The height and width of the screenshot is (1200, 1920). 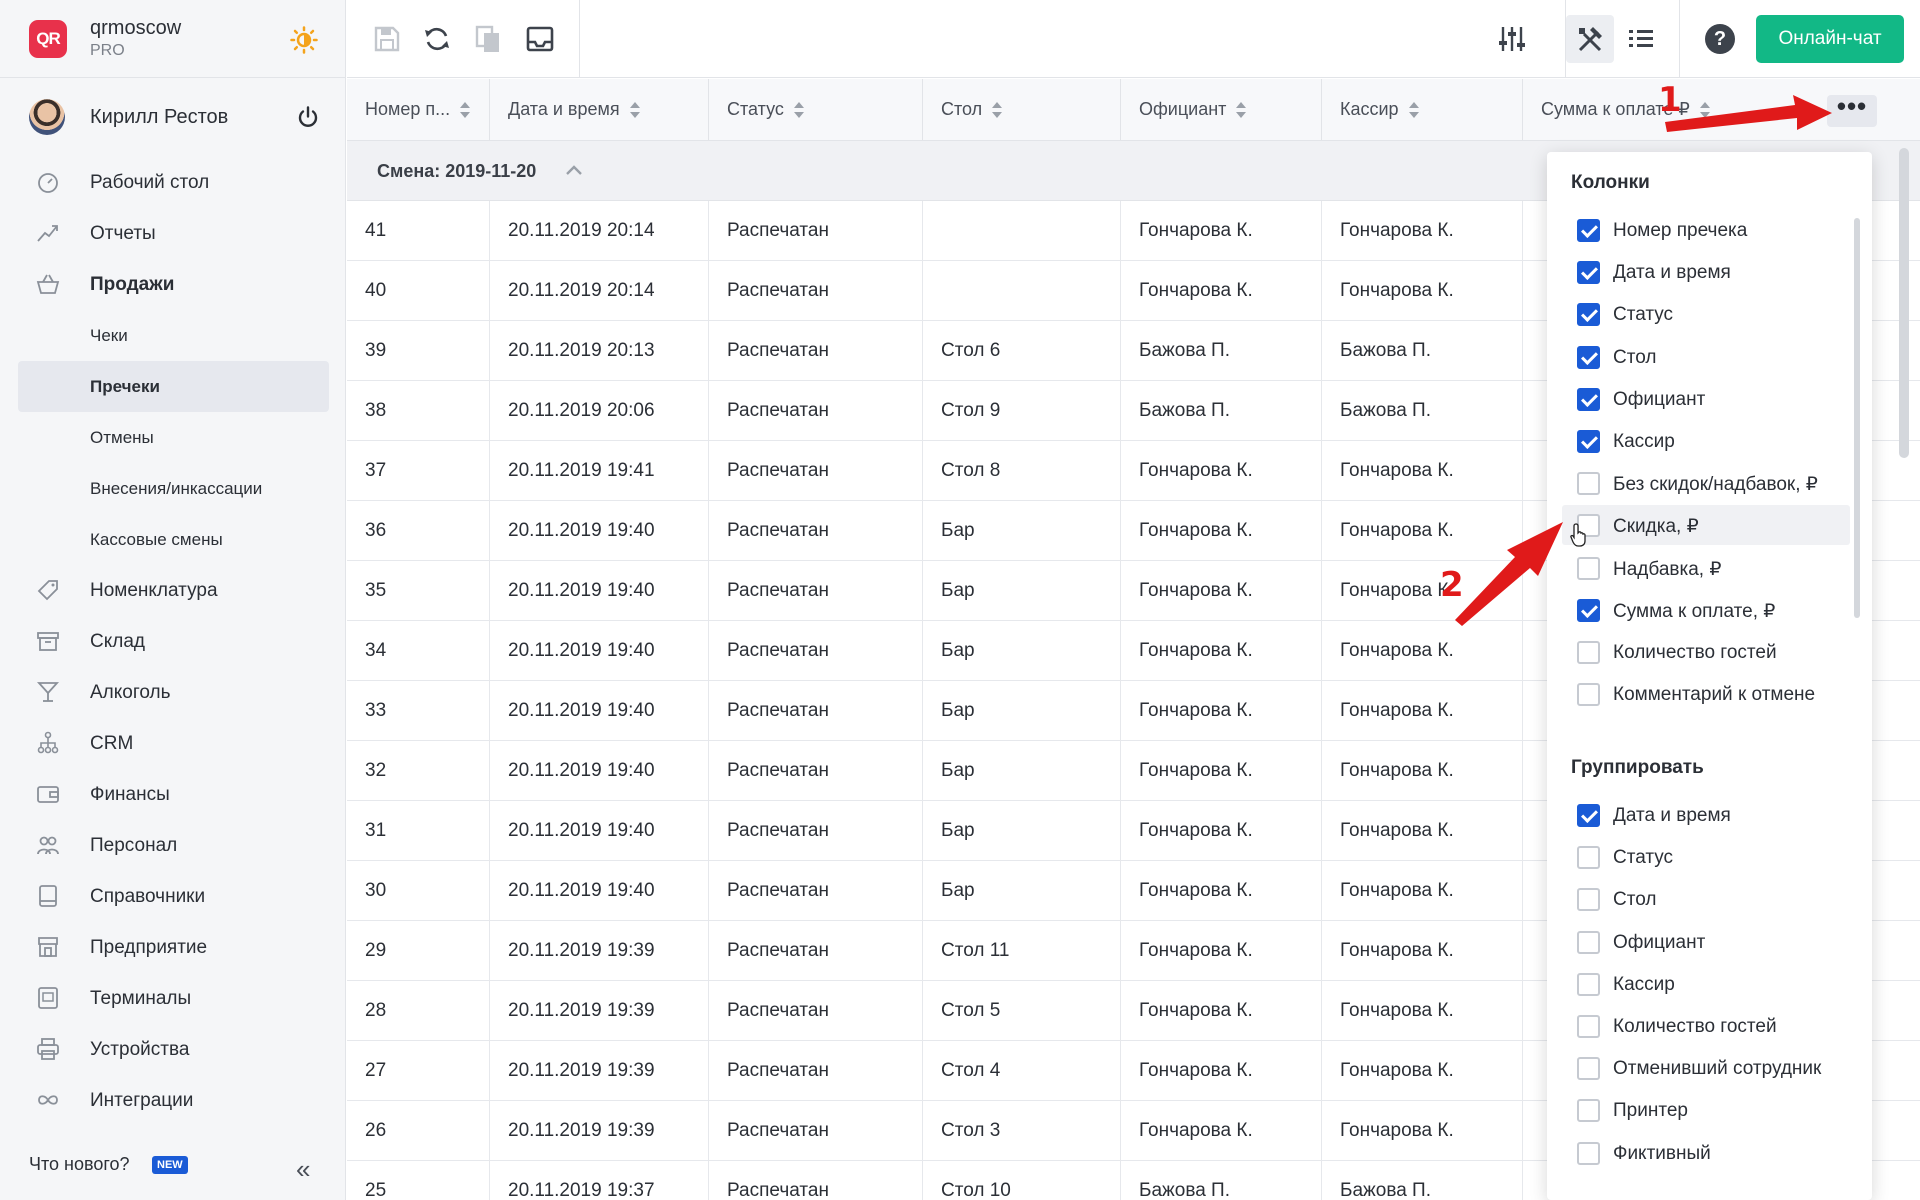 I want to click on column-option: Сумма к оплате, ₽, so click(x=1706, y=610).